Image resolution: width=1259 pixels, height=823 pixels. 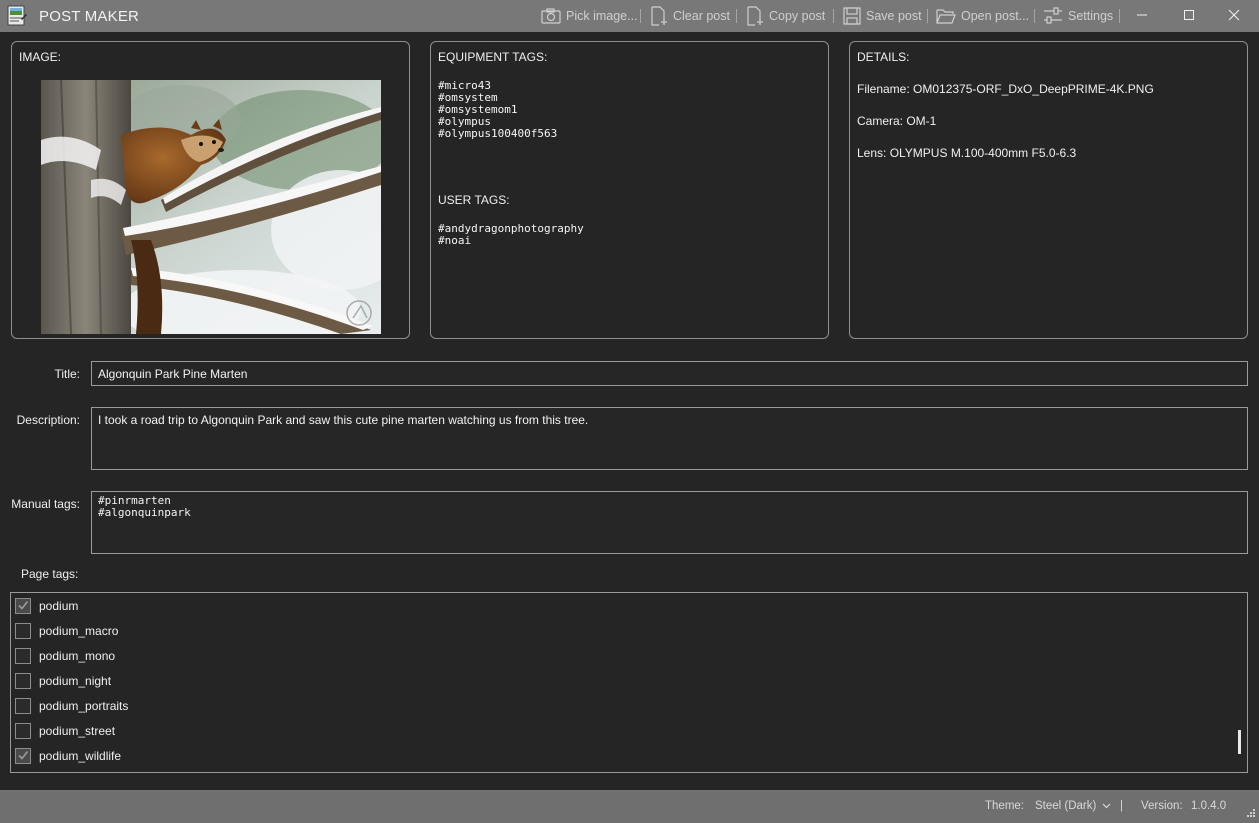 What do you see at coordinates (1239, 742) in the screenshot?
I see `scrollbar-thumb` at bounding box center [1239, 742].